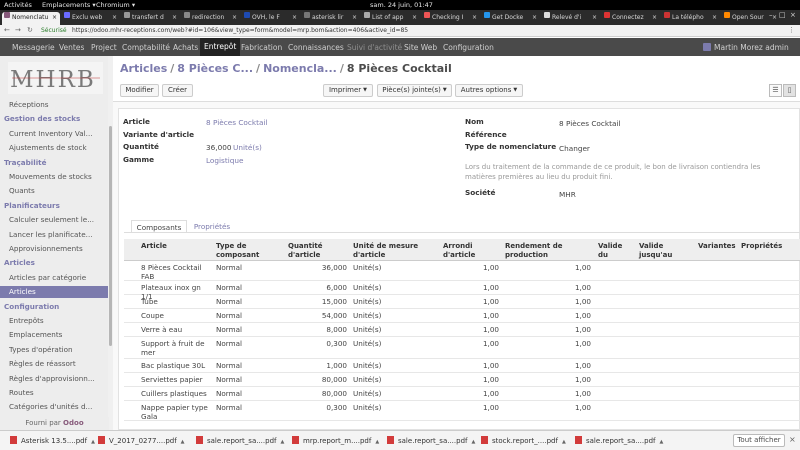 This screenshot has height=450, width=800. I want to click on menu-project: Project, so click(104, 47).